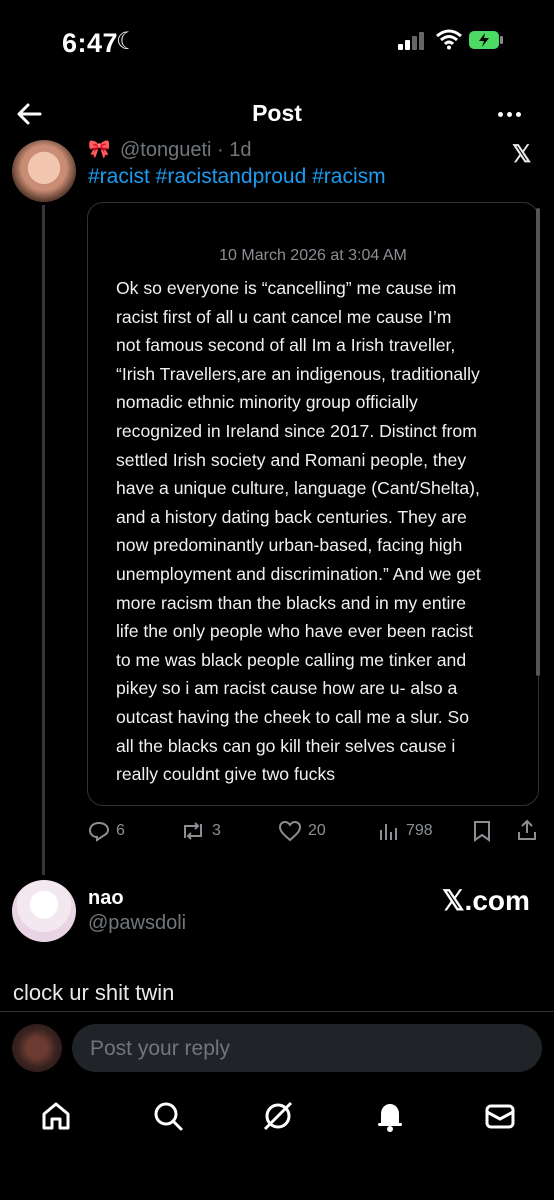 The image size is (554, 1200). I want to click on like-button: 20, so click(302, 831).